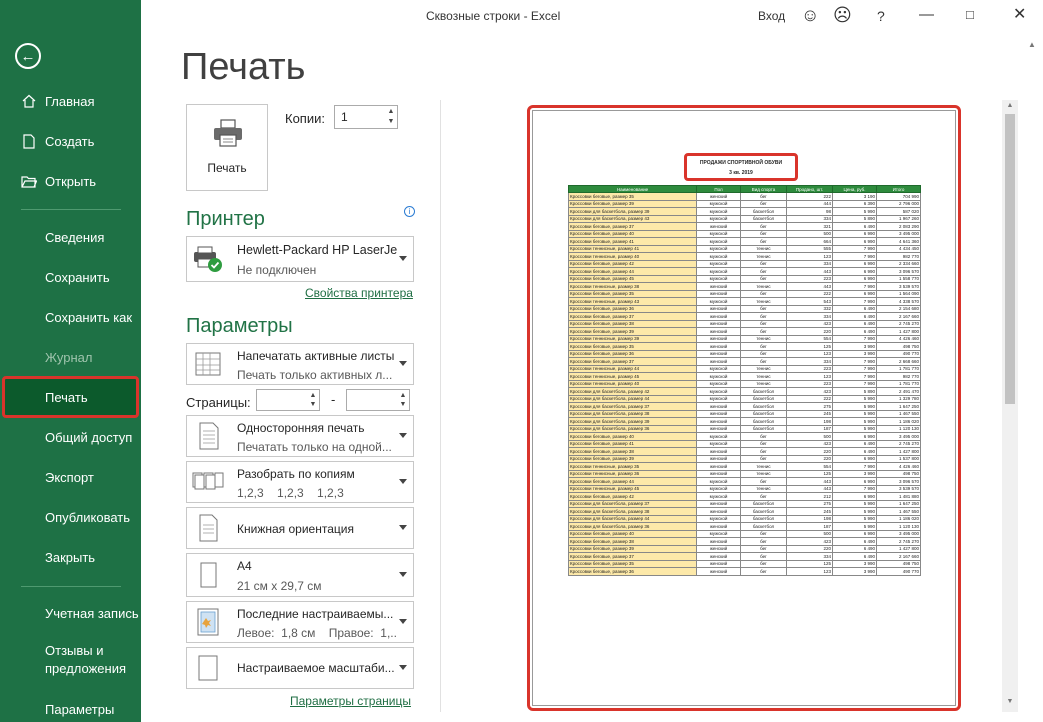  I want to click on sidebar-item-home: Главная, so click(70, 101).